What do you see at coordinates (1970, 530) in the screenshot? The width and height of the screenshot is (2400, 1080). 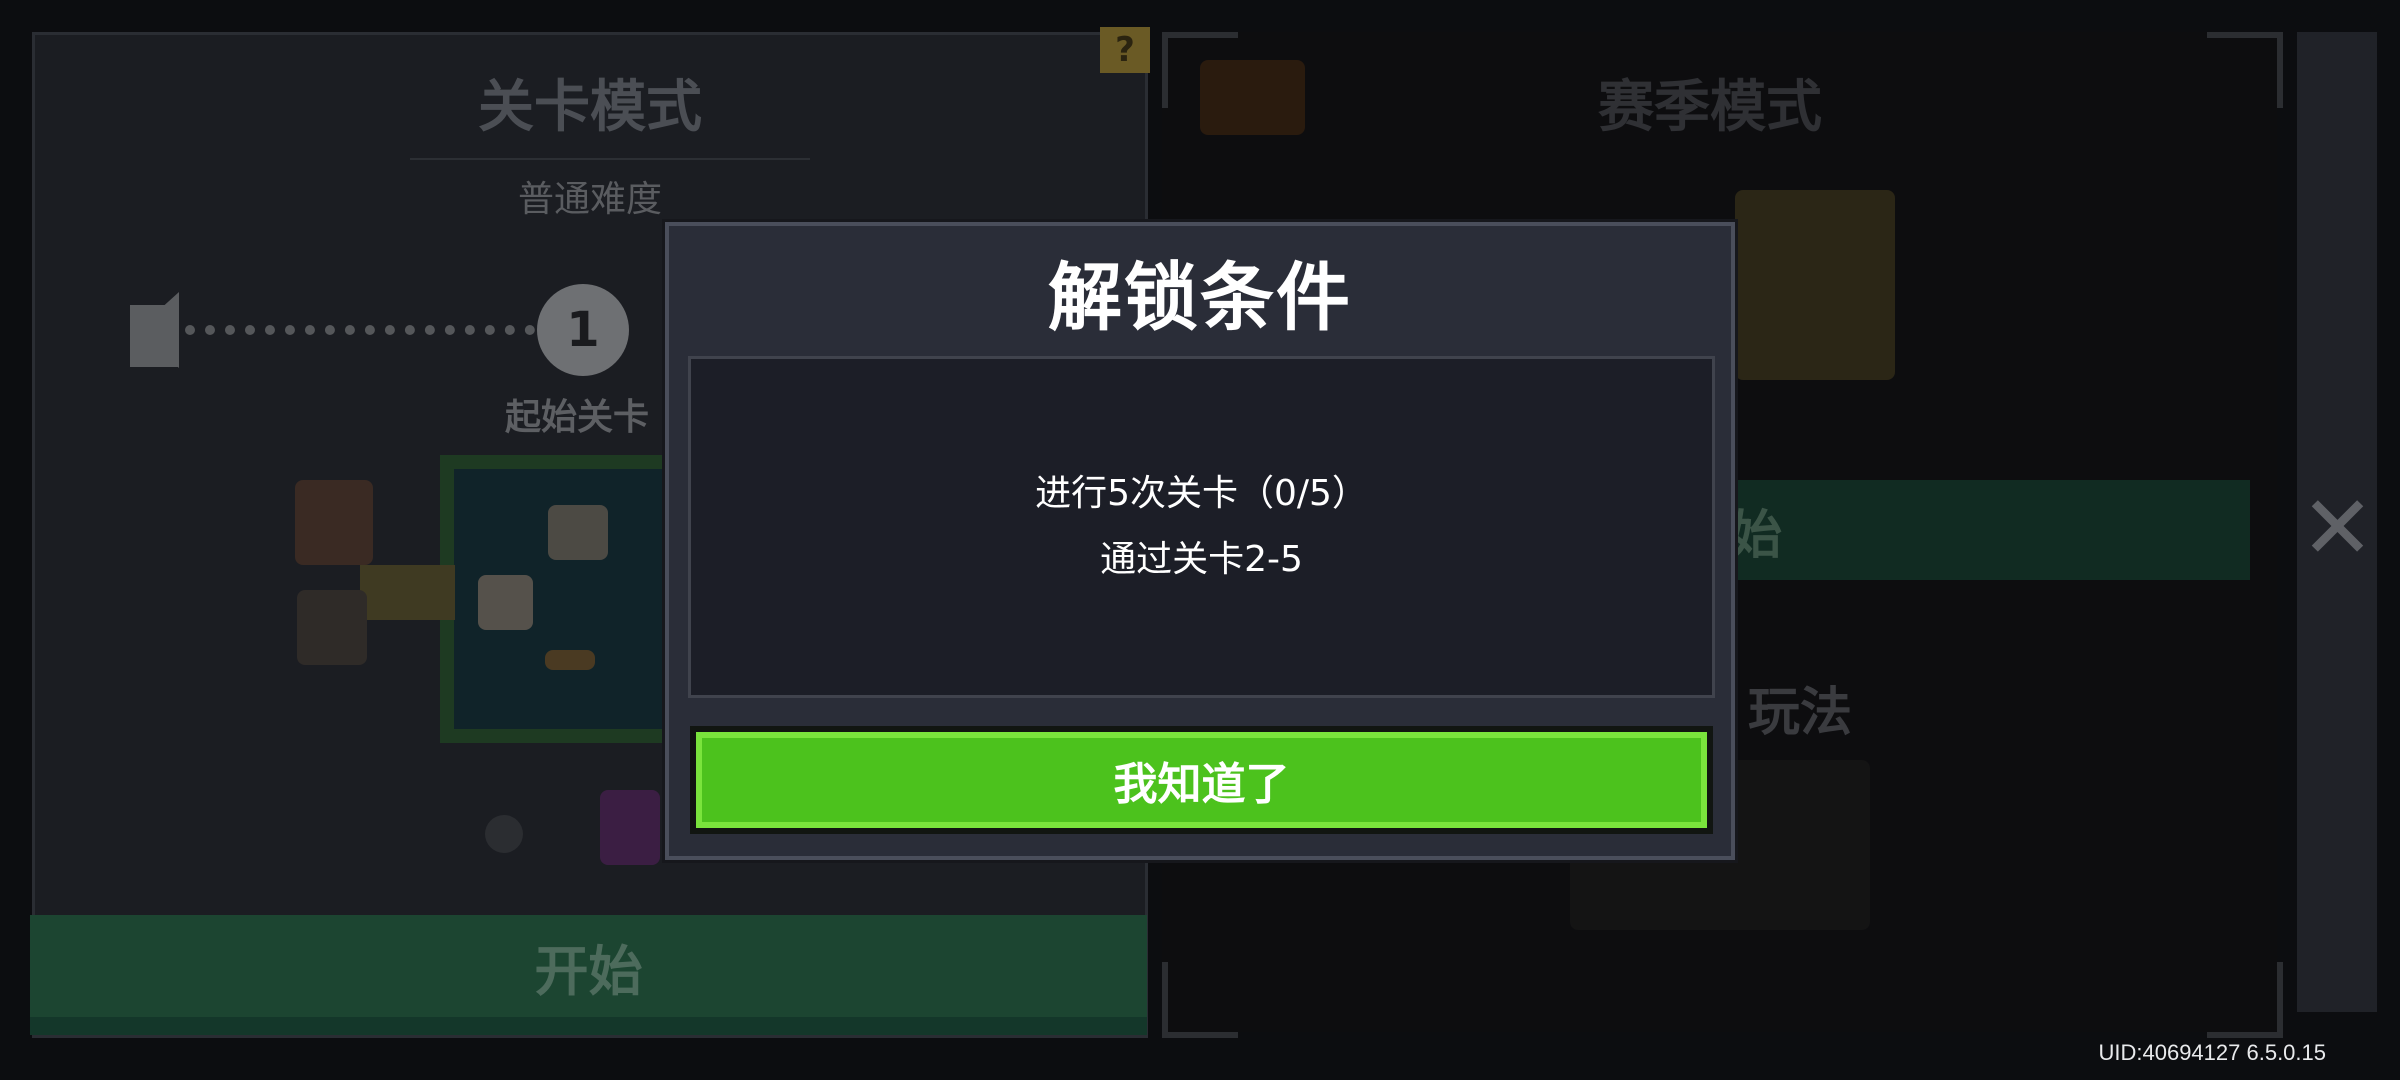 I see `season-start-button: 始` at bounding box center [1970, 530].